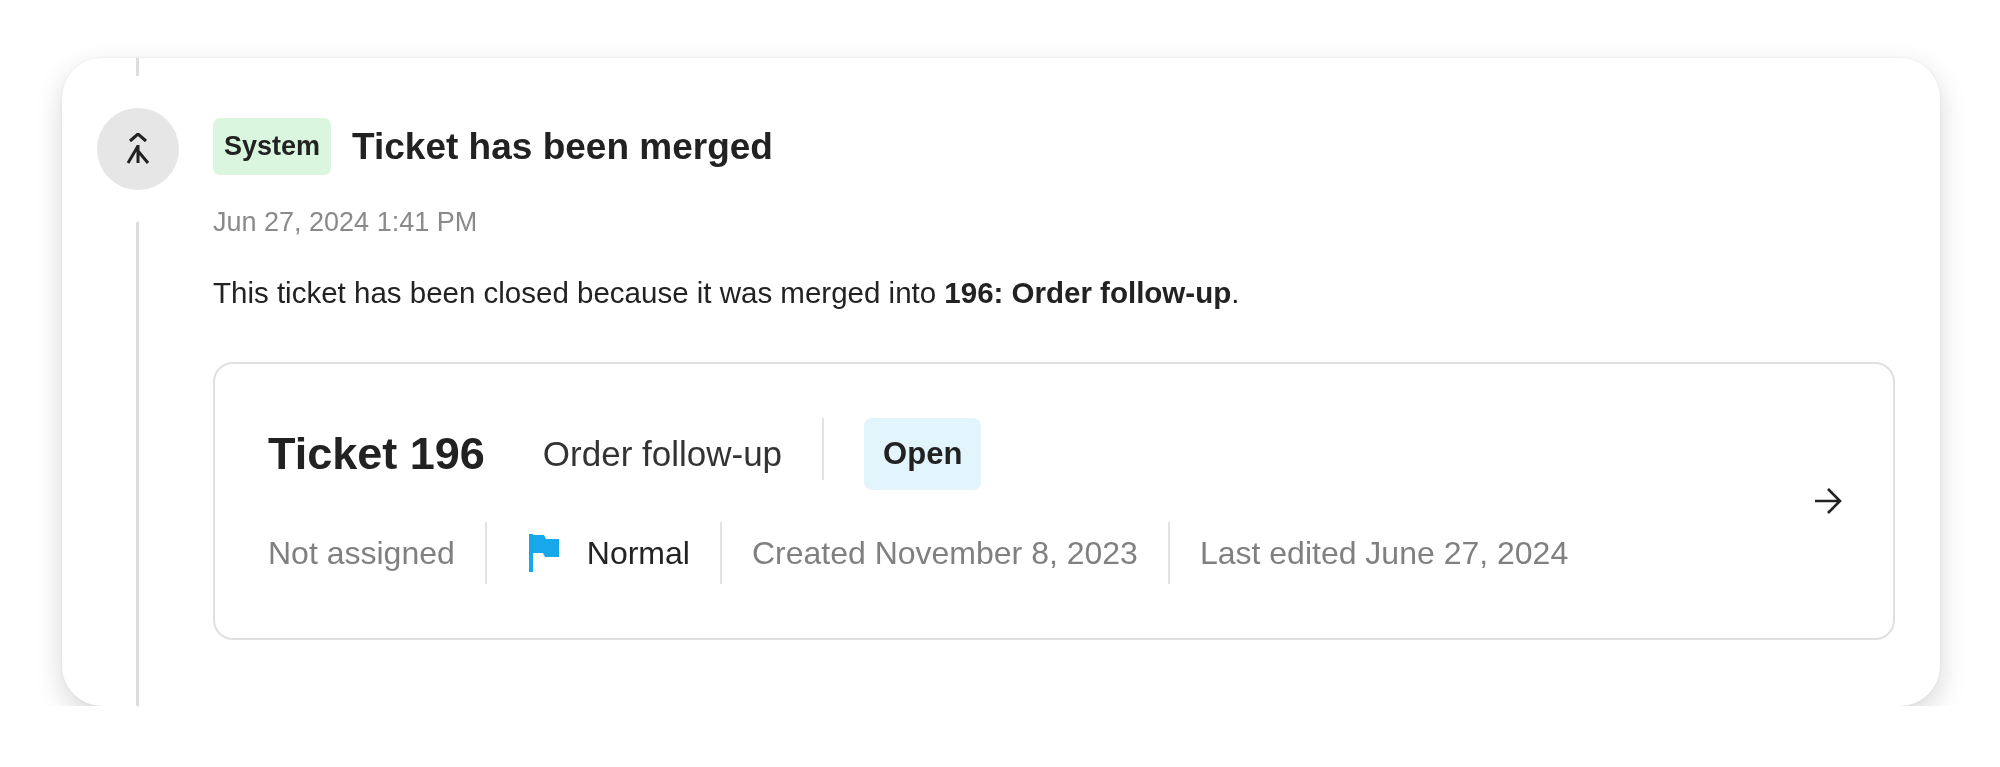 The height and width of the screenshot is (767, 2000). What do you see at coordinates (1828, 501) in the screenshot?
I see `arrow-right-icon` at bounding box center [1828, 501].